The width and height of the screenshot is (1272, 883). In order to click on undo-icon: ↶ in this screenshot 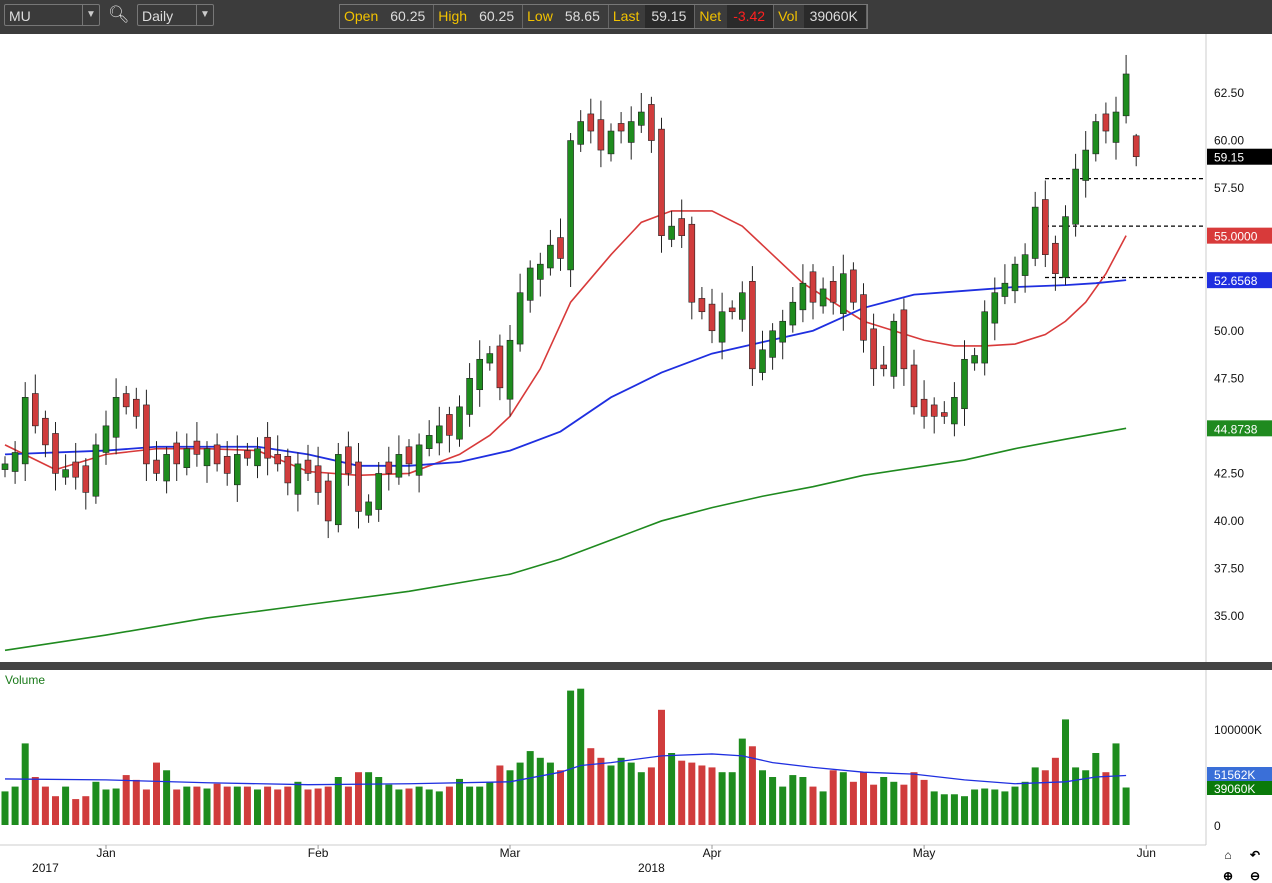, I will do `click(1254, 855)`.